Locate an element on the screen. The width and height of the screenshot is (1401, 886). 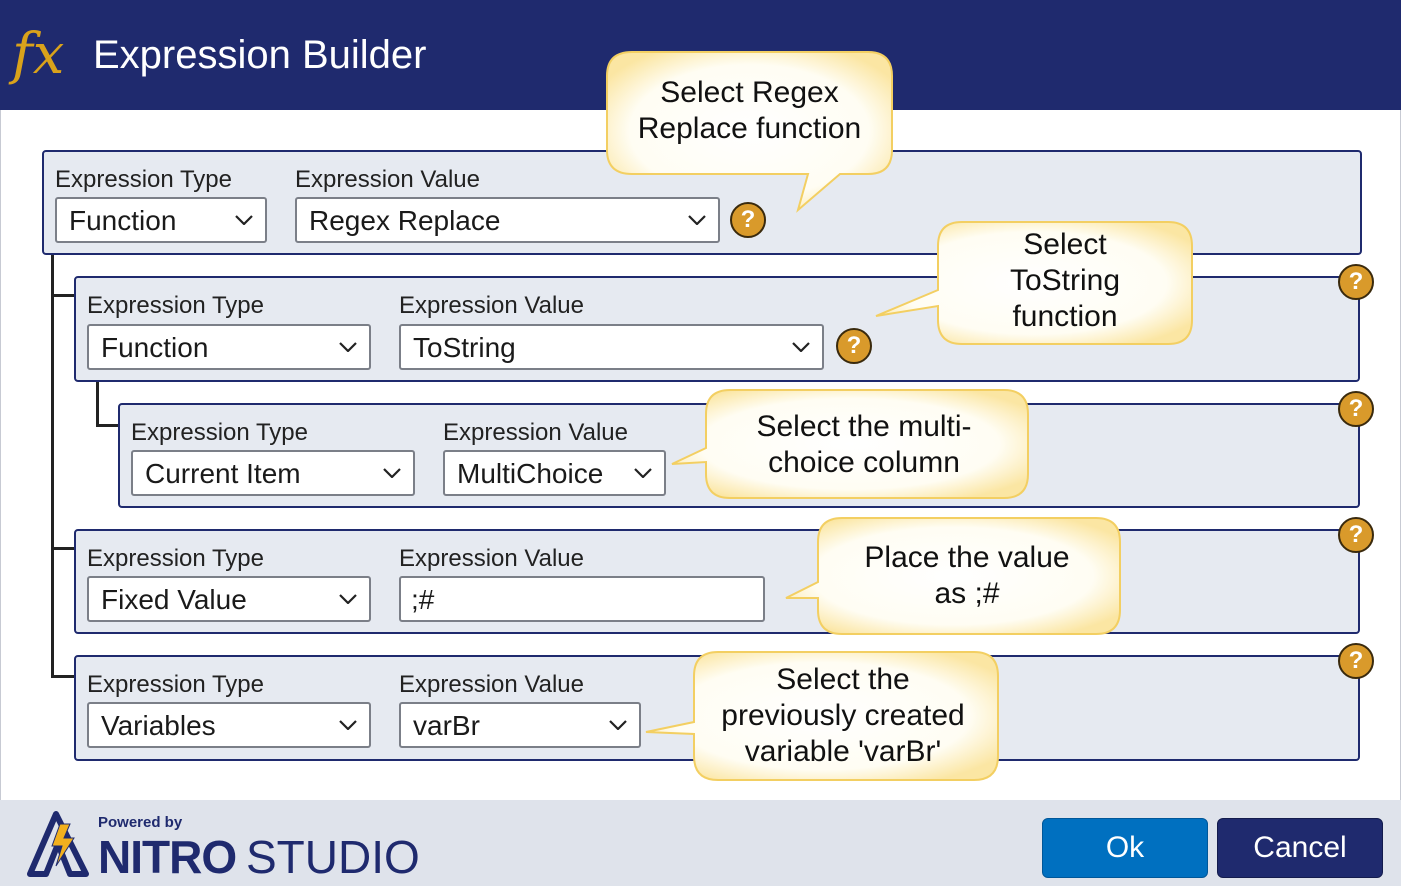
callout-2-text: Select ToString function is located at coordinates (1065, 281).